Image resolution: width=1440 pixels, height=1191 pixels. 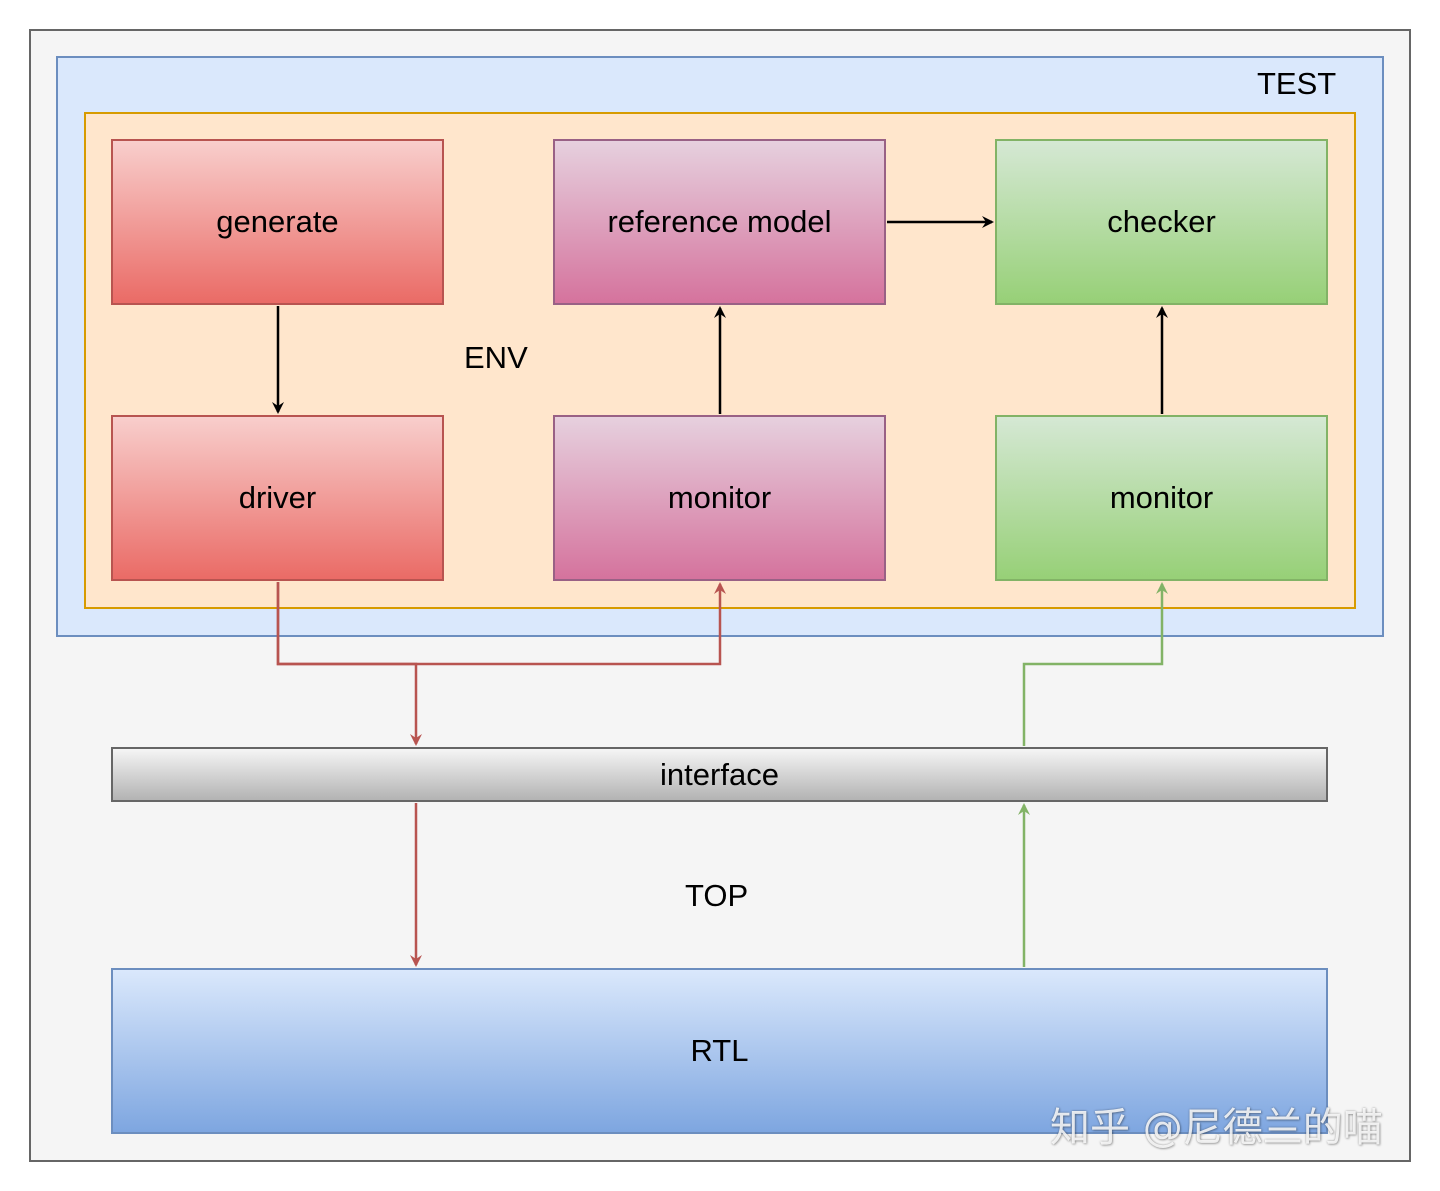 I want to click on checker-node: checker, so click(x=1161, y=222).